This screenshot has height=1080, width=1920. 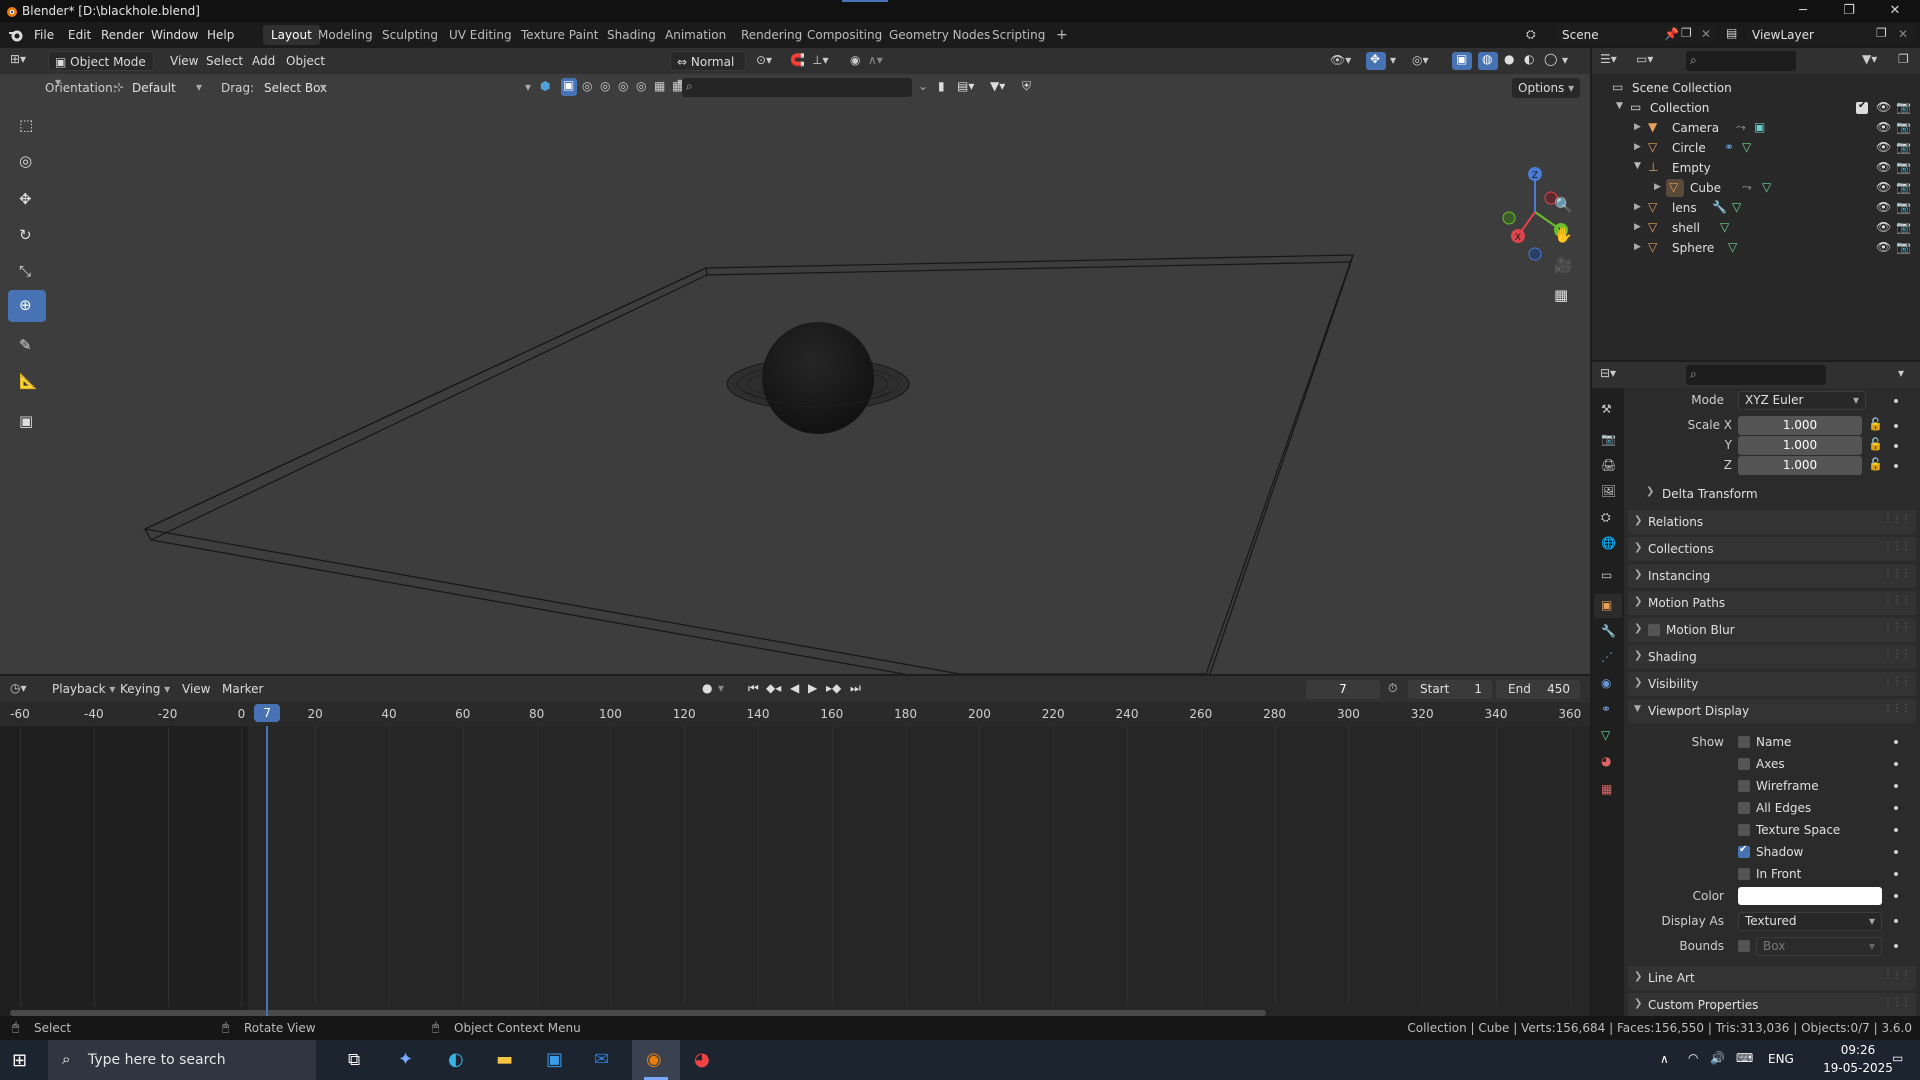 What do you see at coordinates (941, 86) in the screenshot?
I see `bookmark-icon: ▮` at bounding box center [941, 86].